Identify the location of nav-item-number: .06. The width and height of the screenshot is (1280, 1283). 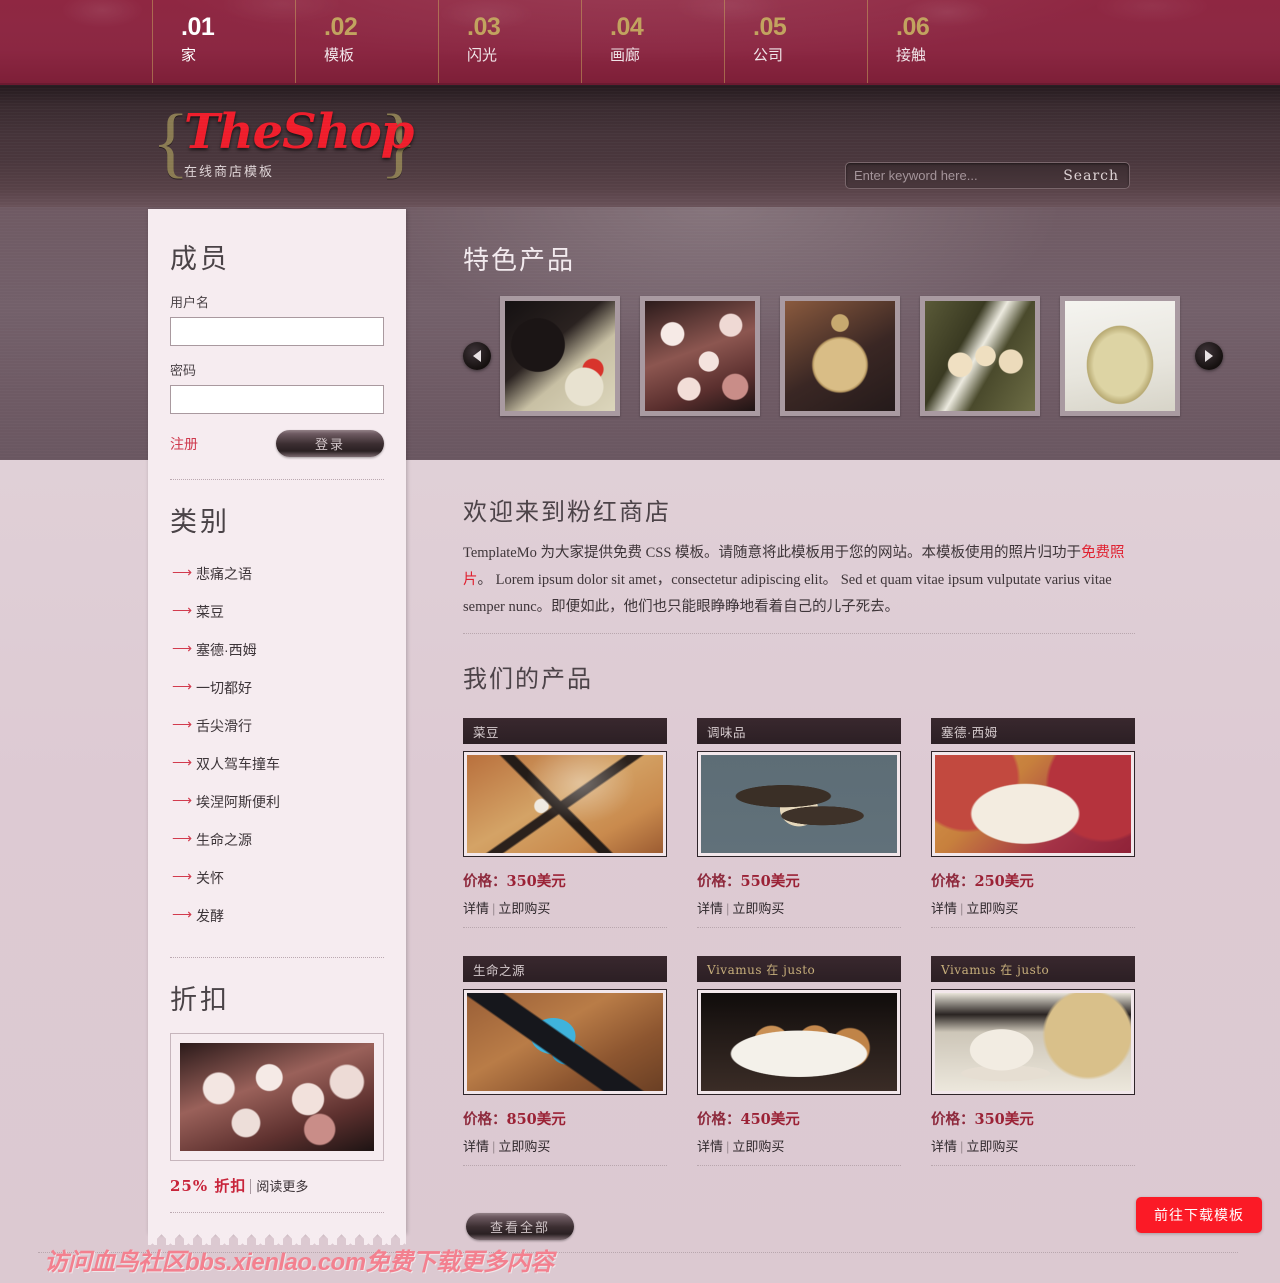
(913, 27).